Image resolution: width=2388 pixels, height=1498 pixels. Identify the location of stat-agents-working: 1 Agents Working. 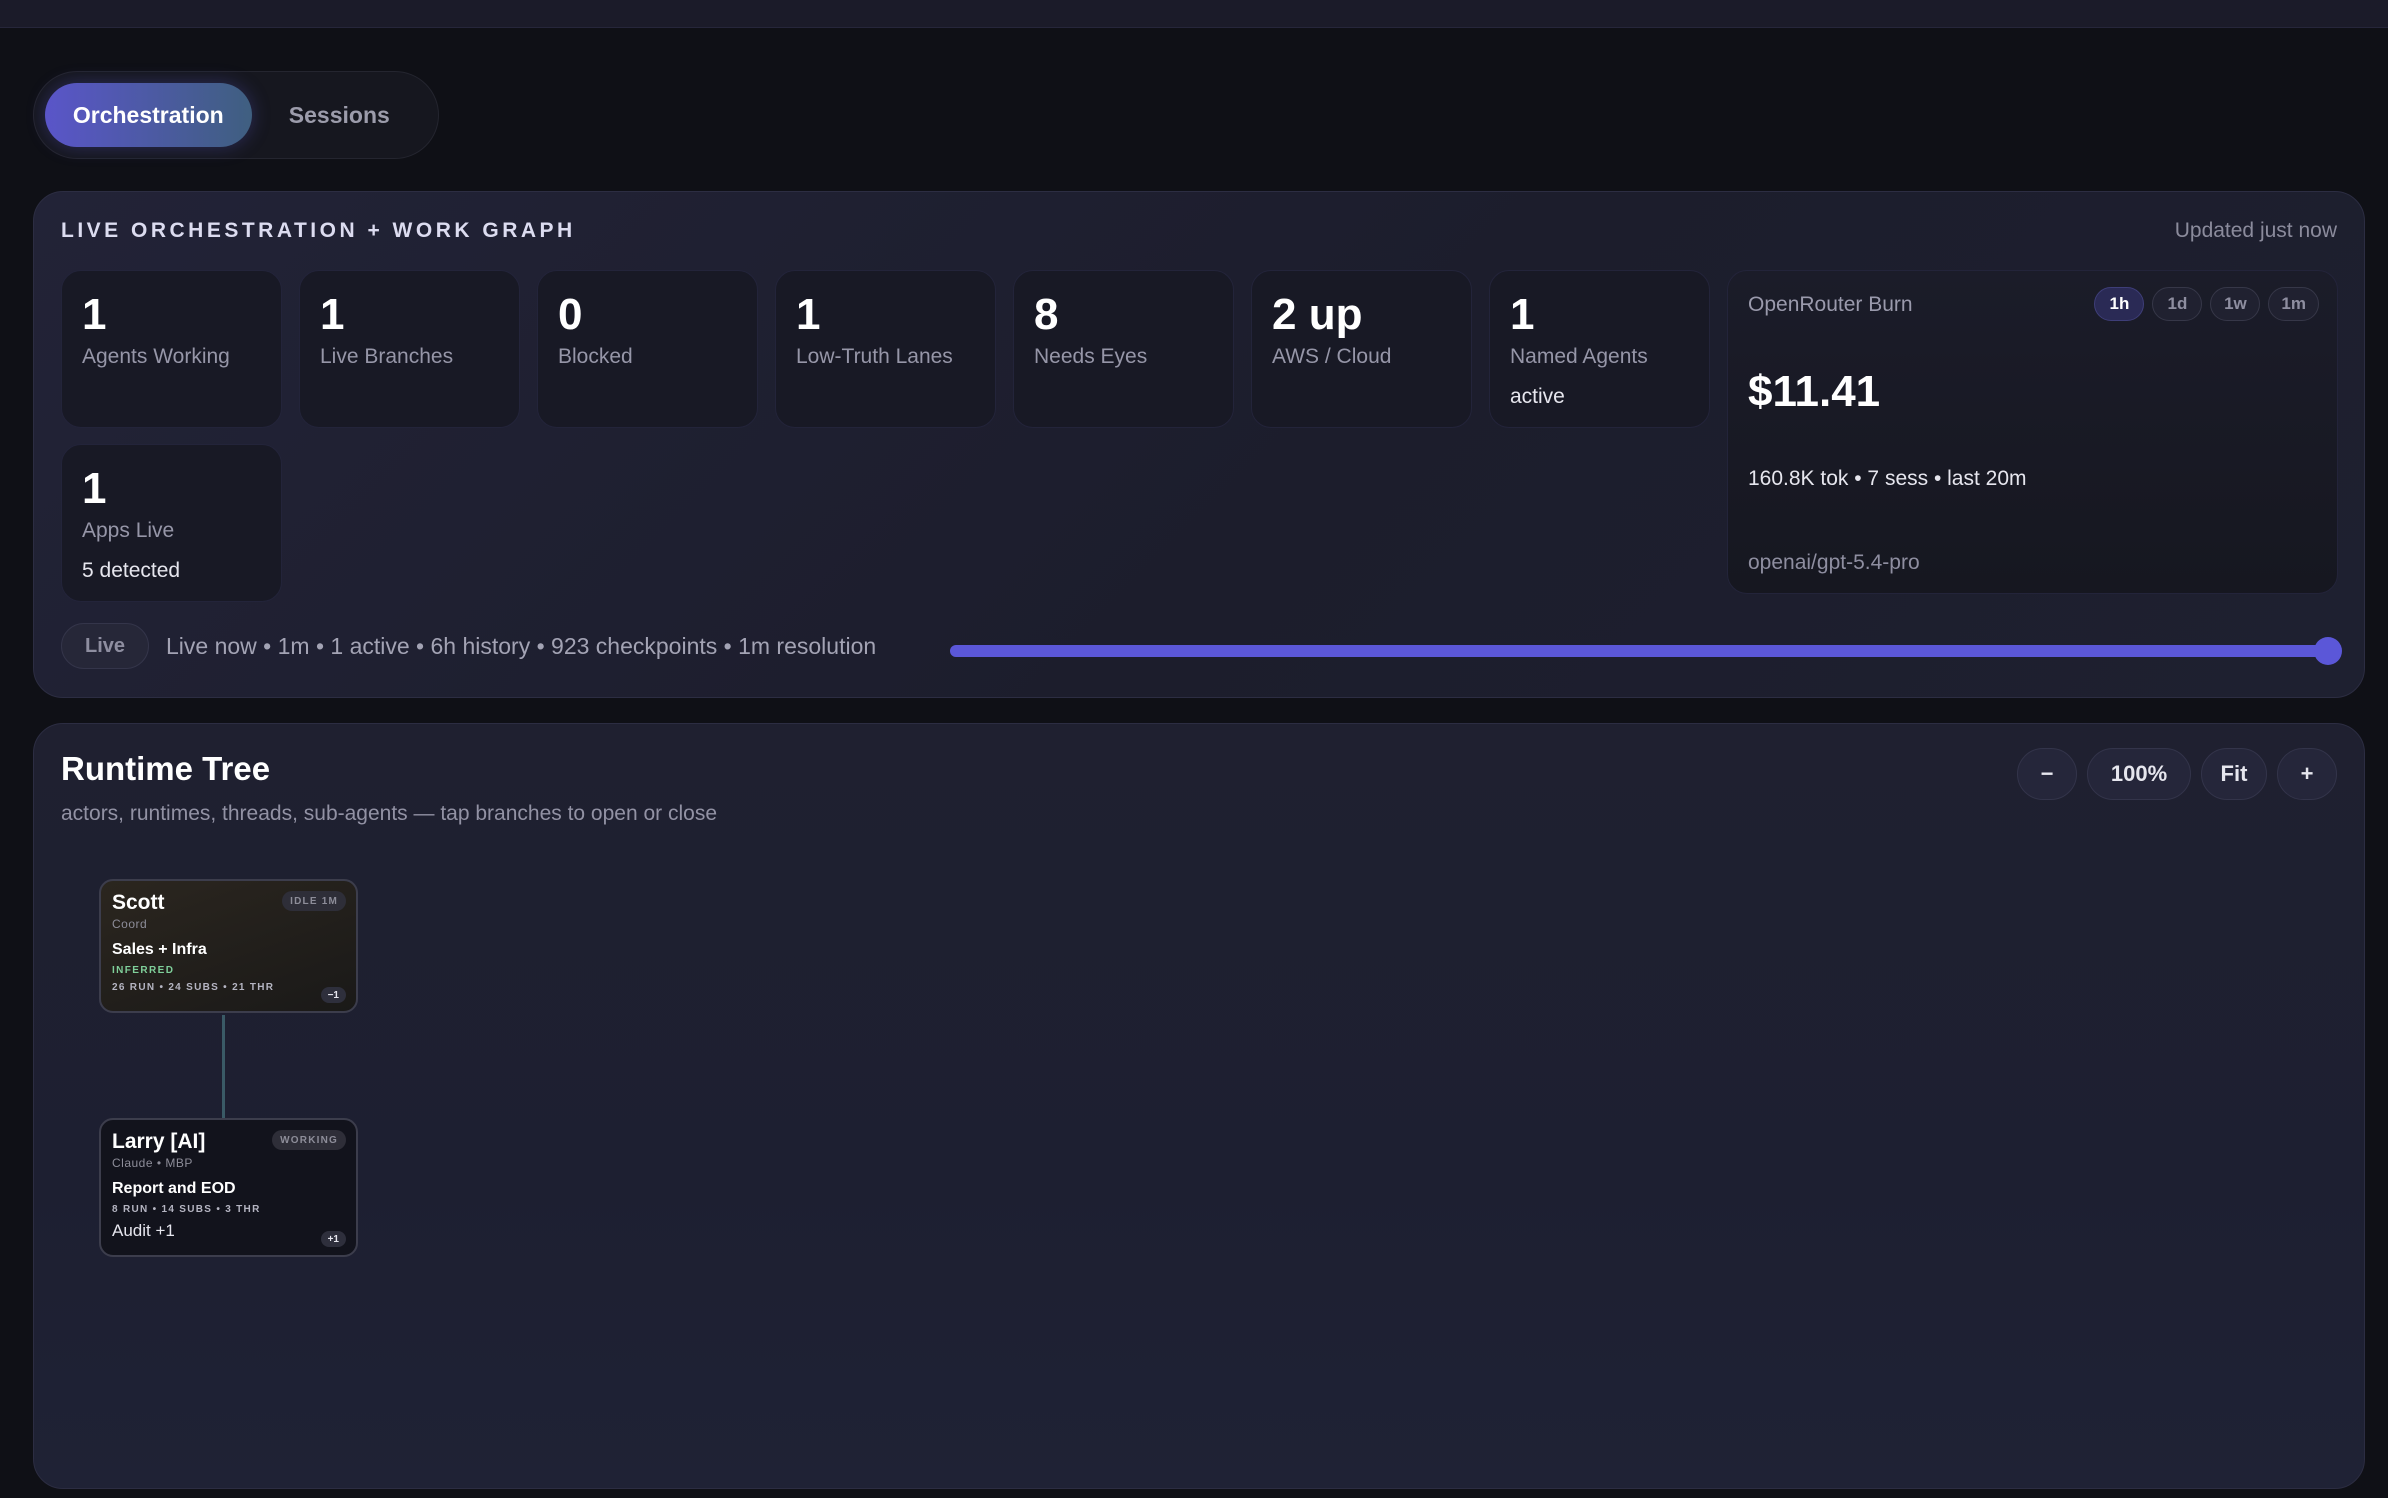
(171, 349).